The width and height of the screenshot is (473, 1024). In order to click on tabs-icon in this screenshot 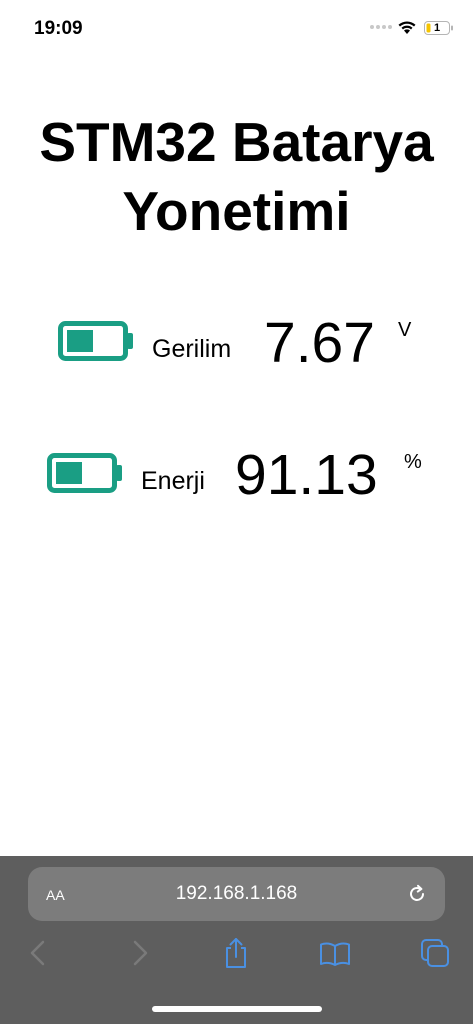, I will do `click(435, 953)`.